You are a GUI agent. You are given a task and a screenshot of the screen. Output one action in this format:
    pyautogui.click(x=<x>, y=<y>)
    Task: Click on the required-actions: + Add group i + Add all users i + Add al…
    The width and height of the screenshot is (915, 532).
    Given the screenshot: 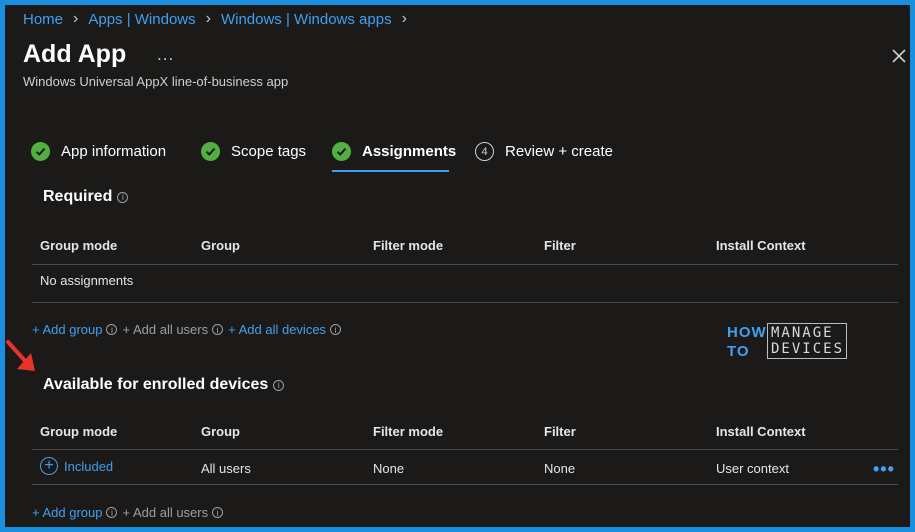 What is the action you would take?
    pyautogui.click(x=189, y=329)
    